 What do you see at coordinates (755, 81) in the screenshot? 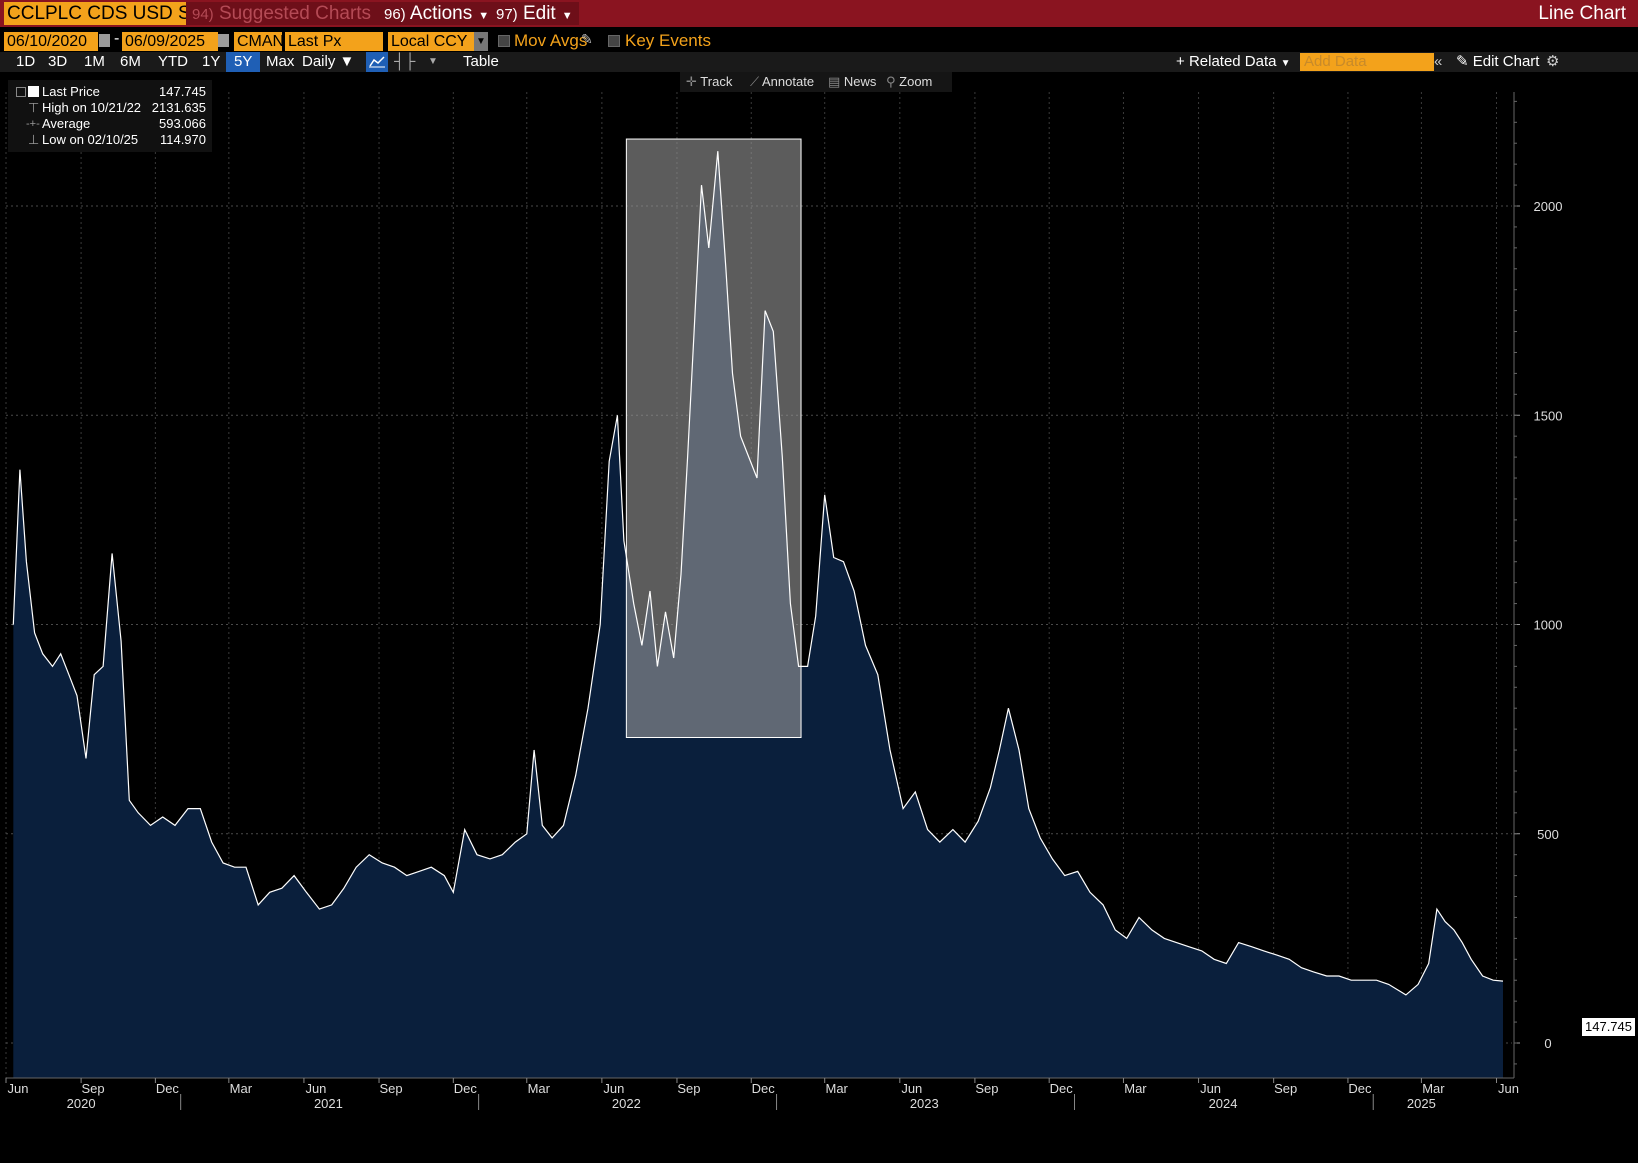
I see `annotate-icon: ⟋` at bounding box center [755, 81].